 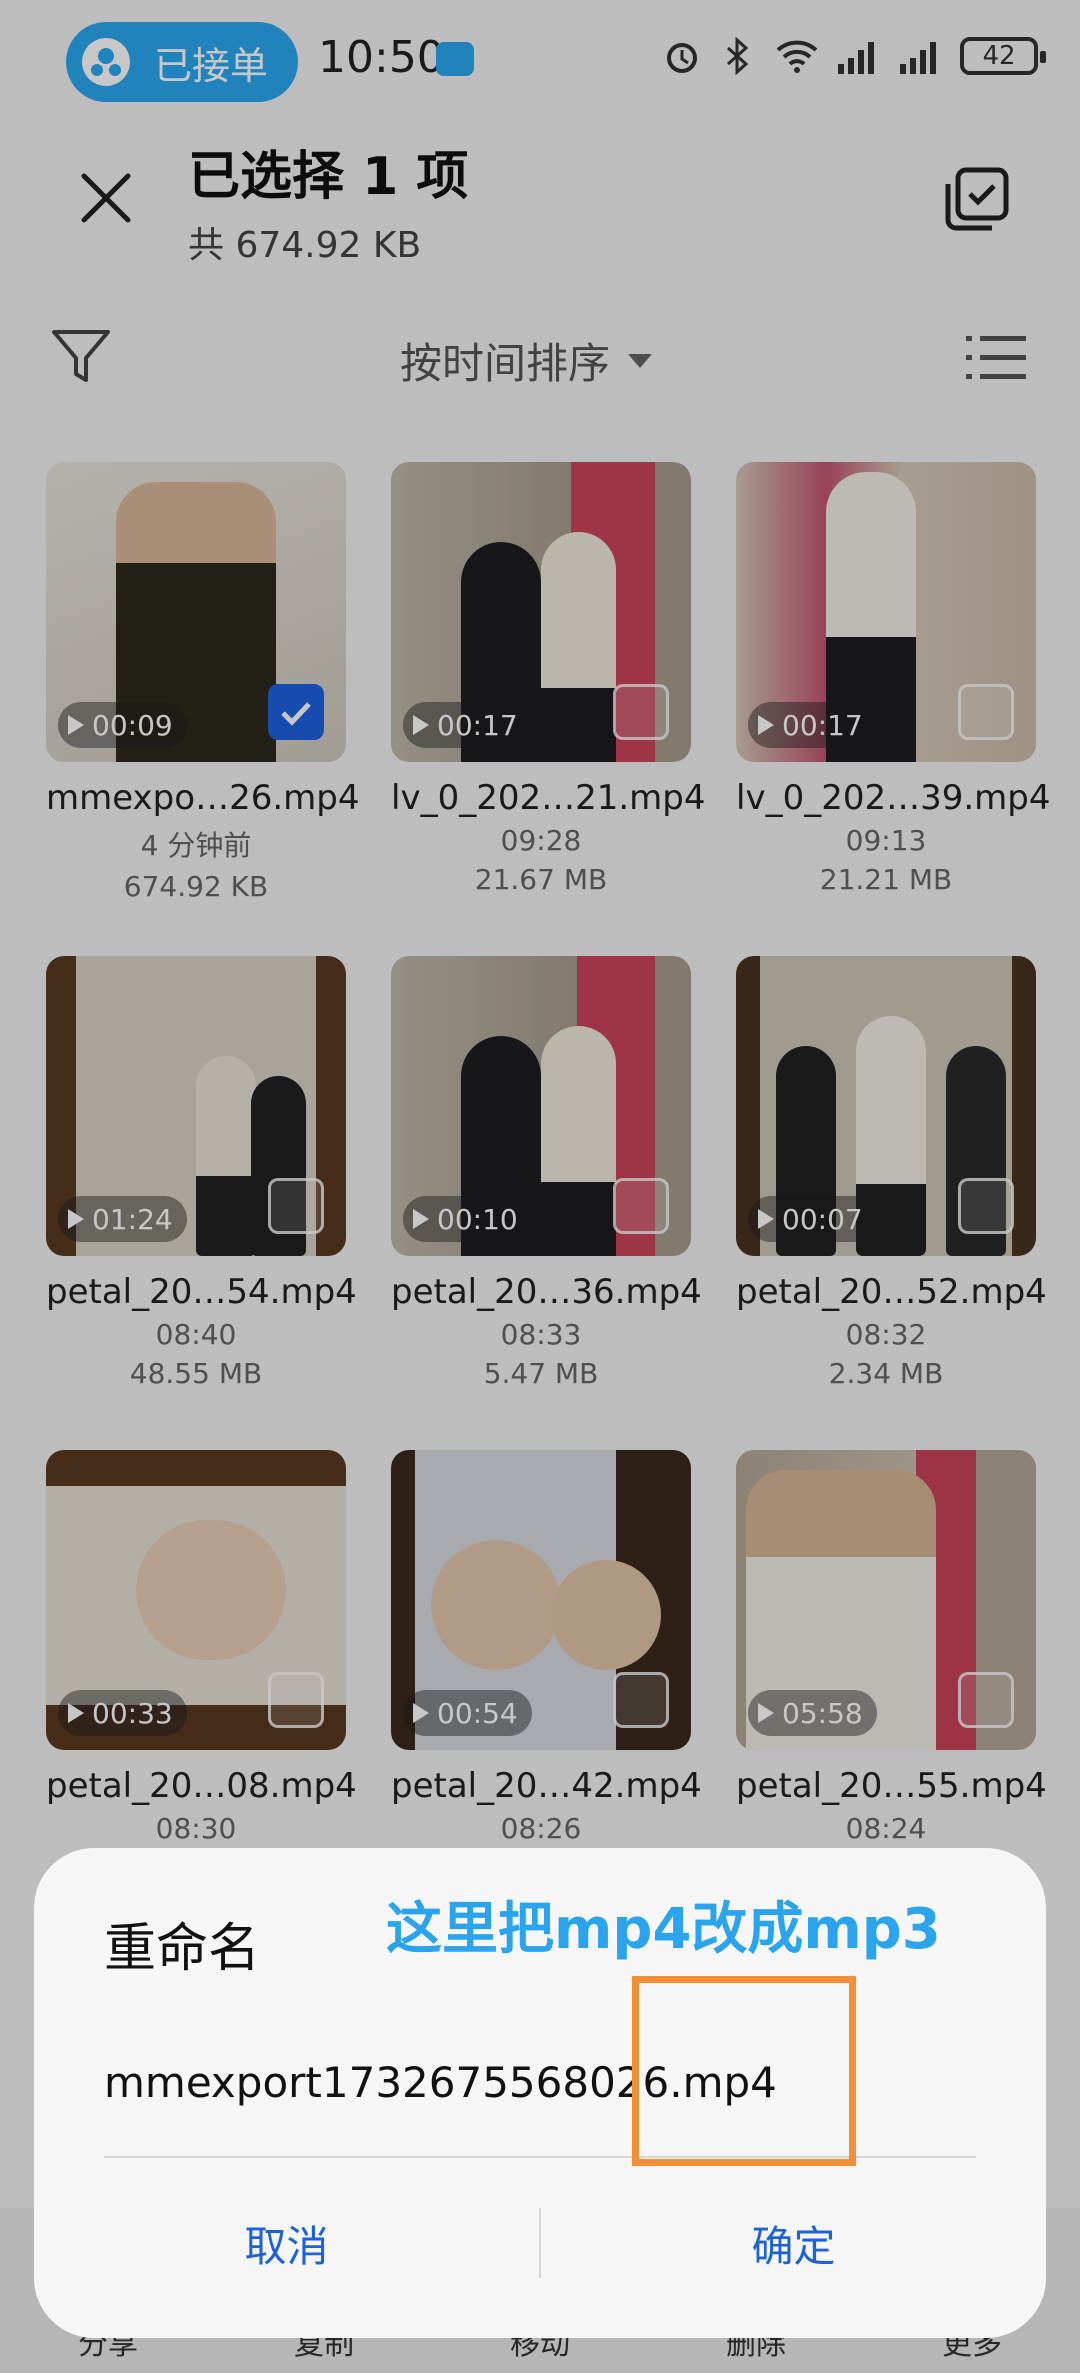 I want to click on dialog-title: 重命名, so click(x=182, y=1949).